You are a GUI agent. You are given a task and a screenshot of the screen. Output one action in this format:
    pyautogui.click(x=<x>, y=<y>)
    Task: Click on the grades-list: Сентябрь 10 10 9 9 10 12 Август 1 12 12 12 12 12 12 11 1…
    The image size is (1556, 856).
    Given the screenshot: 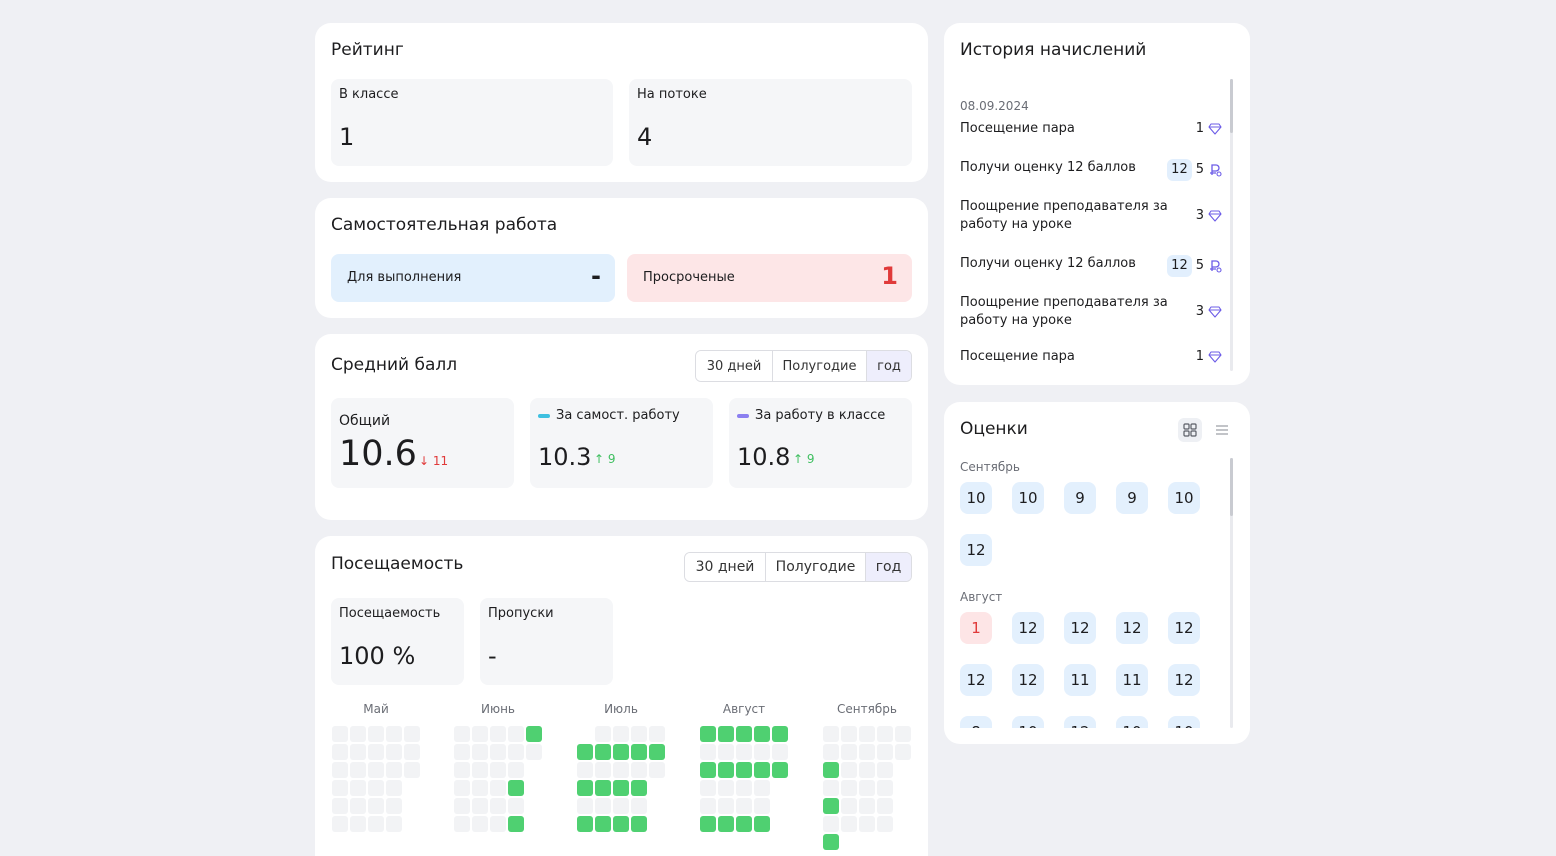 What is the action you would take?
    pyautogui.click(x=1086, y=593)
    